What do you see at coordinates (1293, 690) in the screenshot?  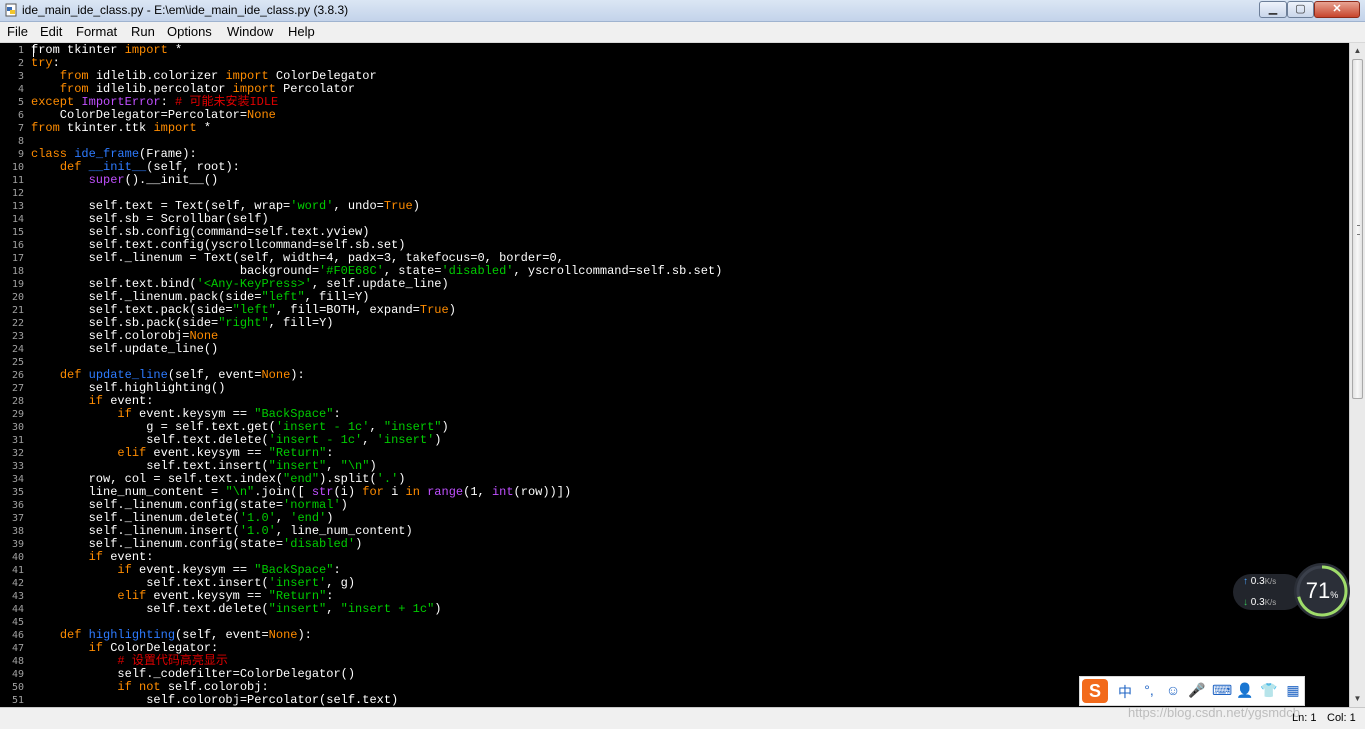 I see `toolbox-icon: ▦` at bounding box center [1293, 690].